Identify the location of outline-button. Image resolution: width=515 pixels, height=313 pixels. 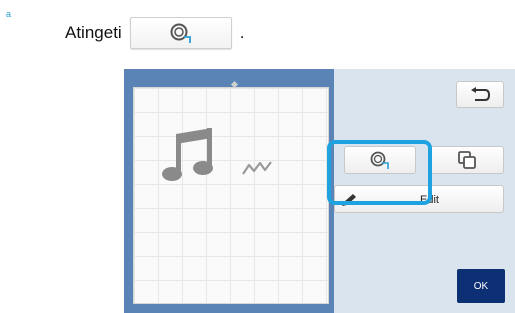
(380, 160).